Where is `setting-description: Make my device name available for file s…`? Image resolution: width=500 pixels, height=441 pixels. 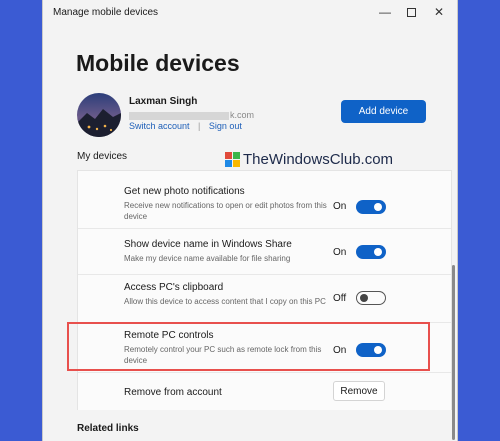
setting-description: Make my device name available for file s… is located at coordinates (207, 258).